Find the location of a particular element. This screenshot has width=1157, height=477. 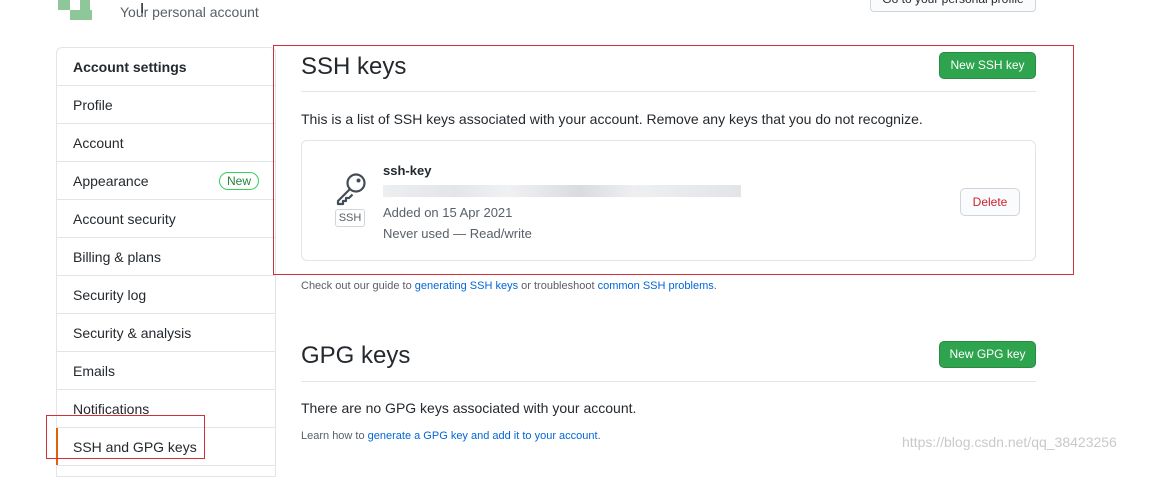

ssh-key-usage: Never used — Read/write is located at coordinates (457, 233).